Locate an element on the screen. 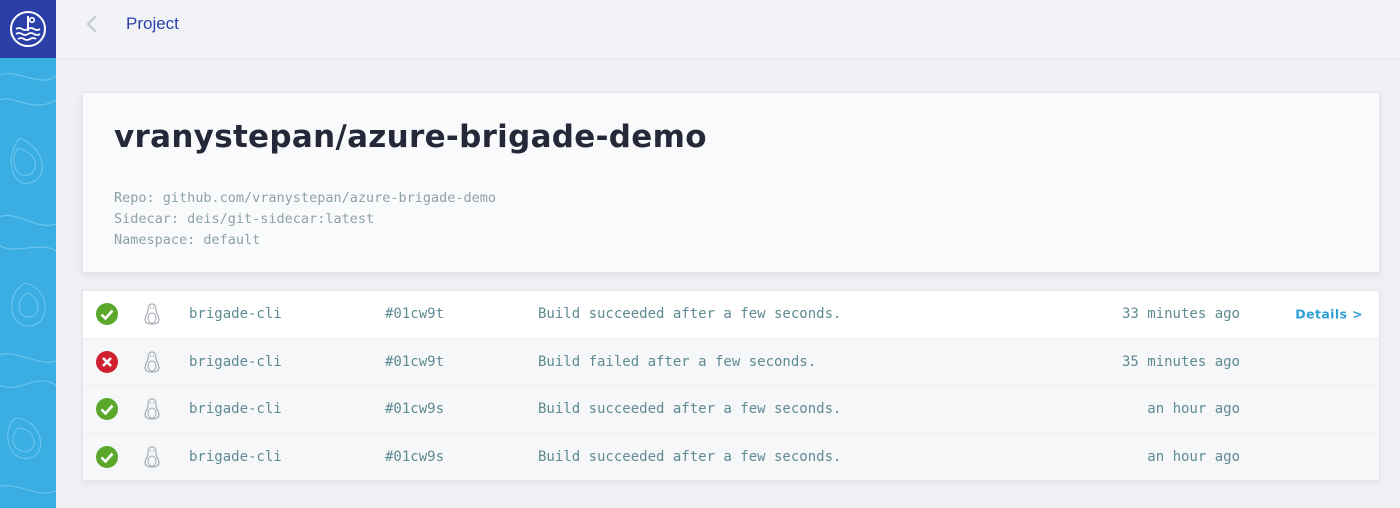 The height and width of the screenshot is (508, 1400). x-circle-icon is located at coordinates (107, 362).